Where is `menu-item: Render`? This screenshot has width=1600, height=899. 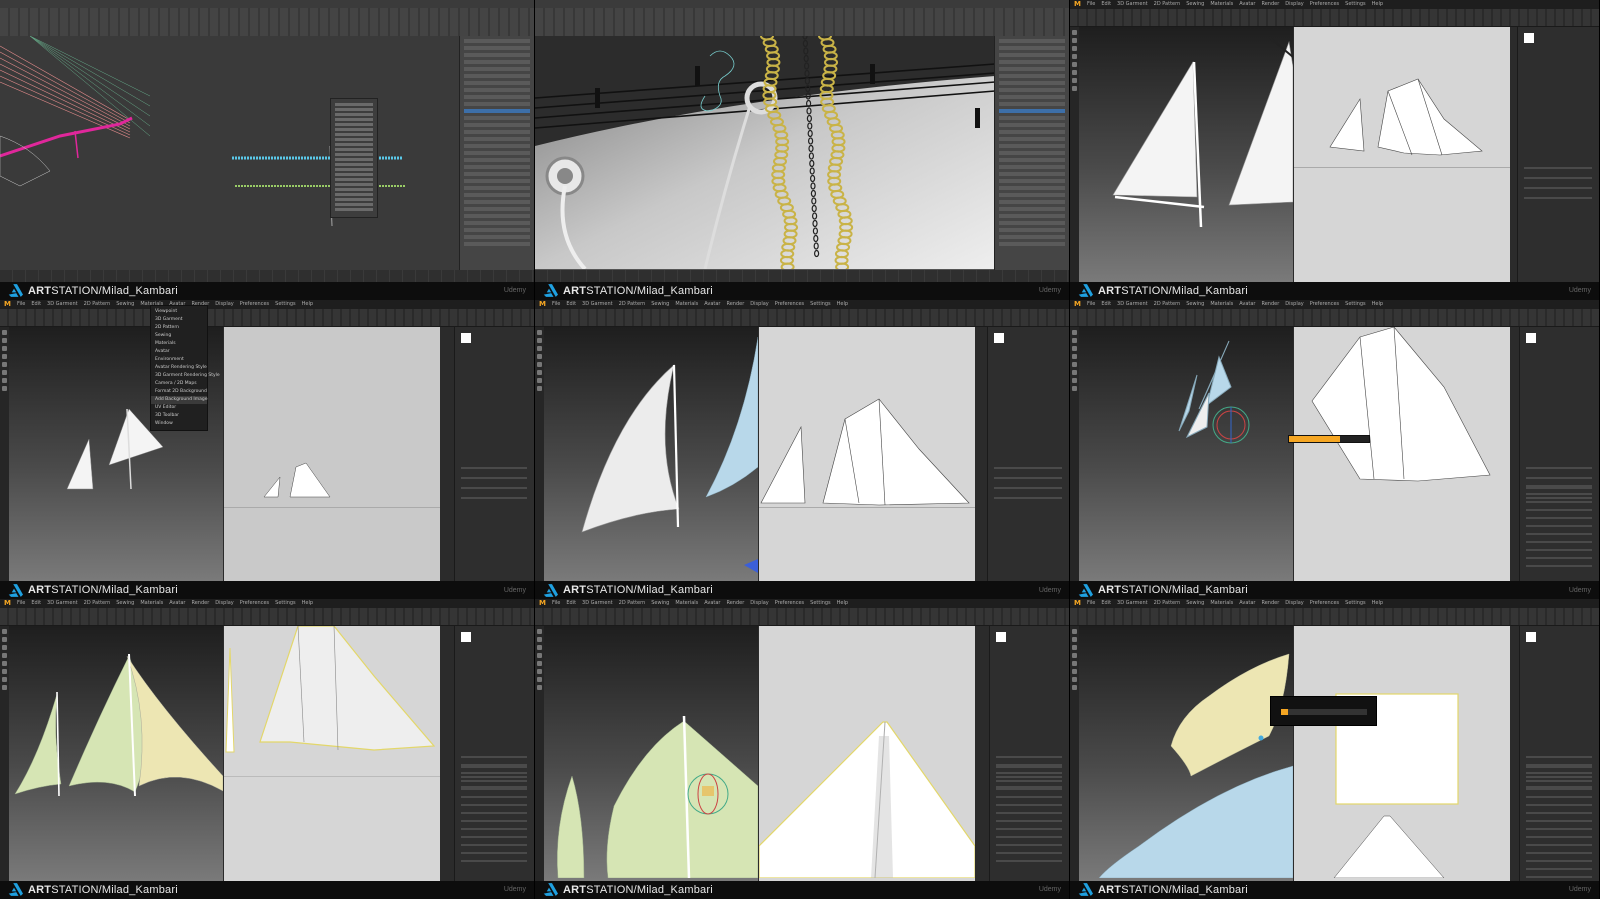 menu-item: Render is located at coordinates (1270, 603).